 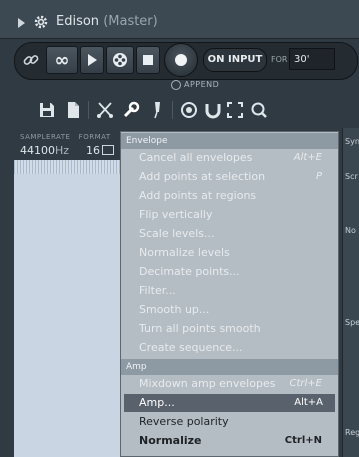 I want to click on menu-item-flip-vertically: Flip vertically, so click(x=236, y=215).